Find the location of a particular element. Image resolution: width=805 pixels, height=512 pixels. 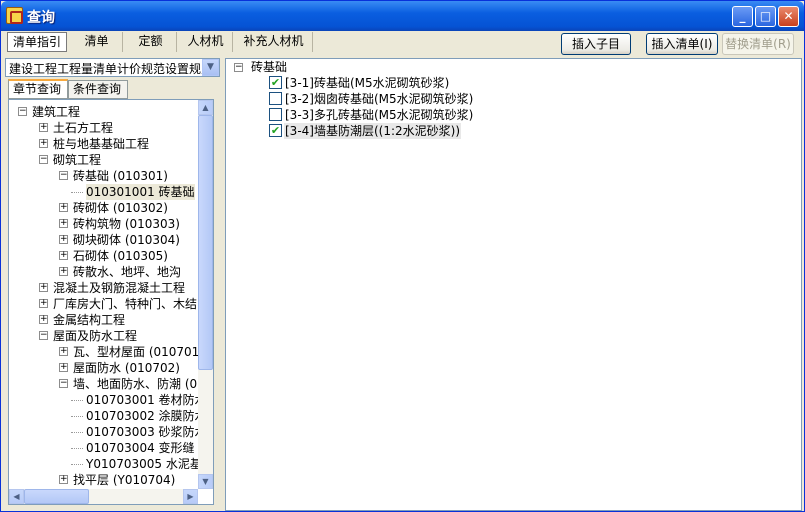

tree-item: 砖构筑物 (010303) is located at coordinates (126, 224).